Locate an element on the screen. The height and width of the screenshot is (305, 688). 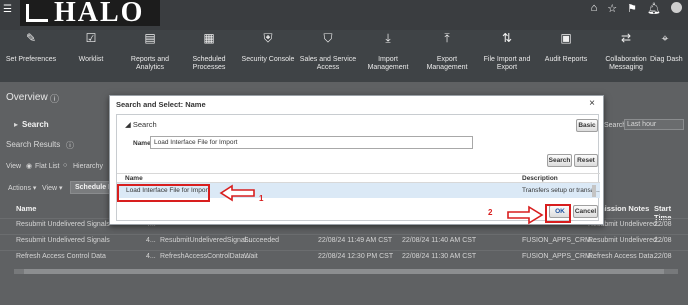
nav-label: Sales and Service Access is located at coordinates (328, 63).